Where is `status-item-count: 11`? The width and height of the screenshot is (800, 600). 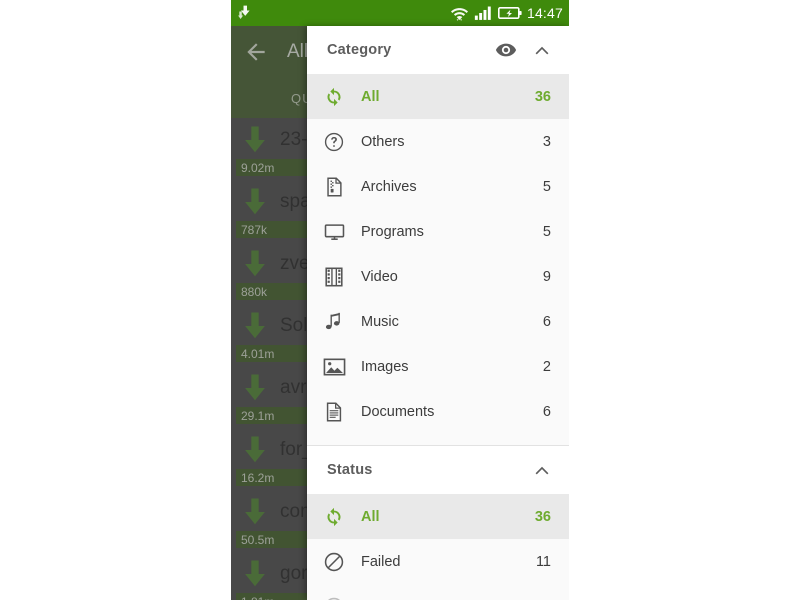 status-item-count: 11 is located at coordinates (543, 561).